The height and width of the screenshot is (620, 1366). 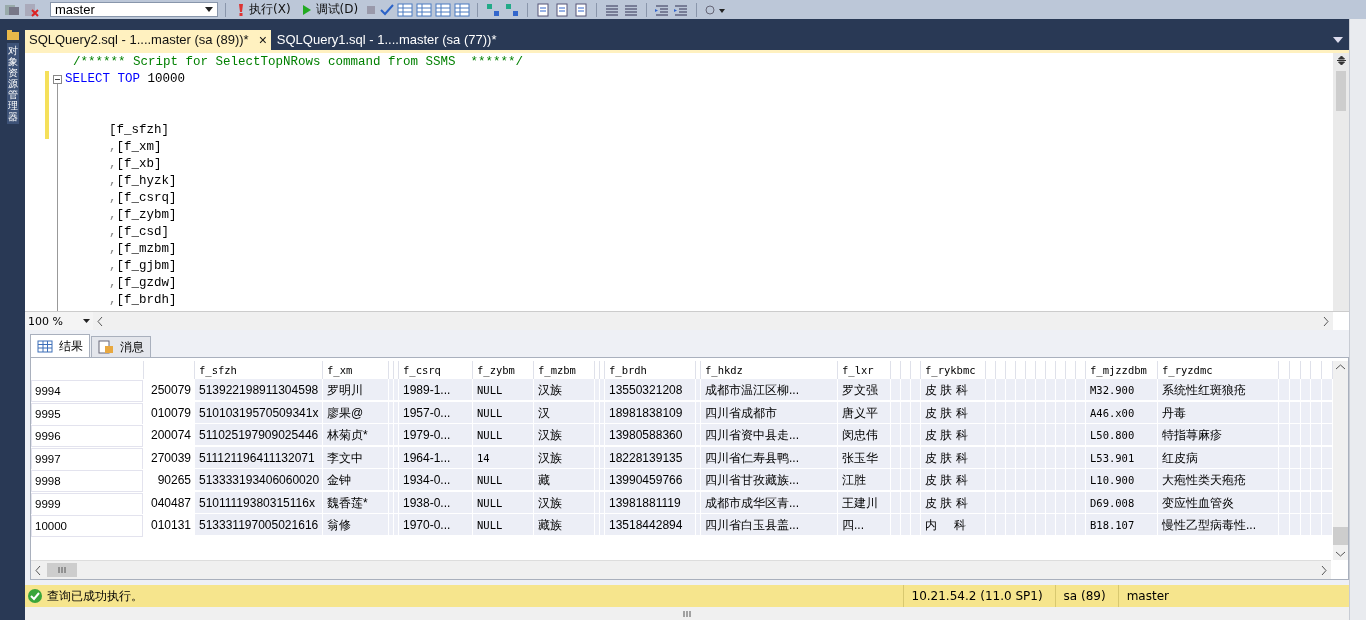 What do you see at coordinates (59, 321) in the screenshot?
I see `zoom-dropdown: 100 %` at bounding box center [59, 321].